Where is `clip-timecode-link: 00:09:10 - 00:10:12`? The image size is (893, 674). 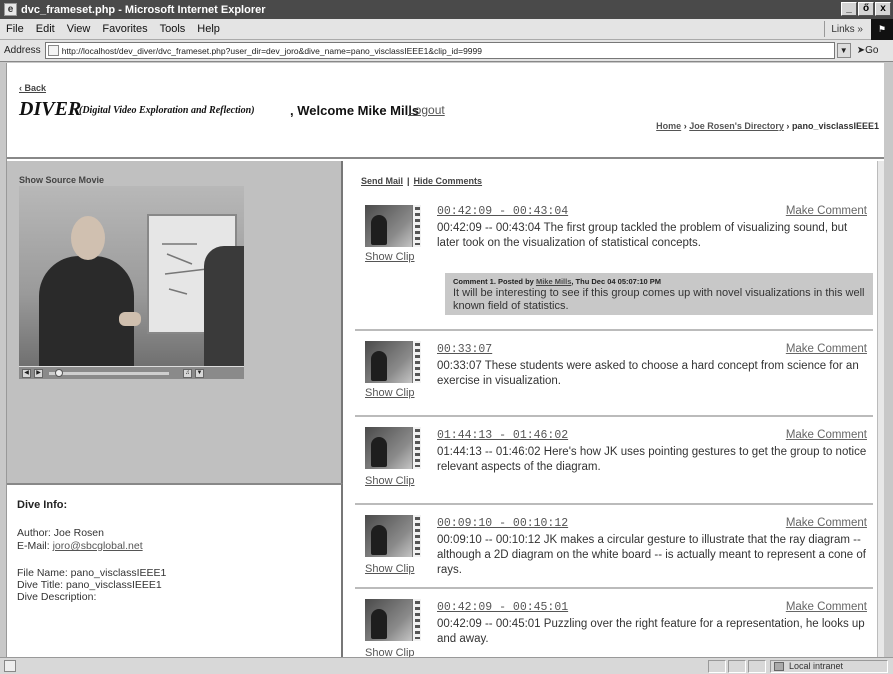 clip-timecode-link: 00:09:10 - 00:10:12 is located at coordinates (502, 523).